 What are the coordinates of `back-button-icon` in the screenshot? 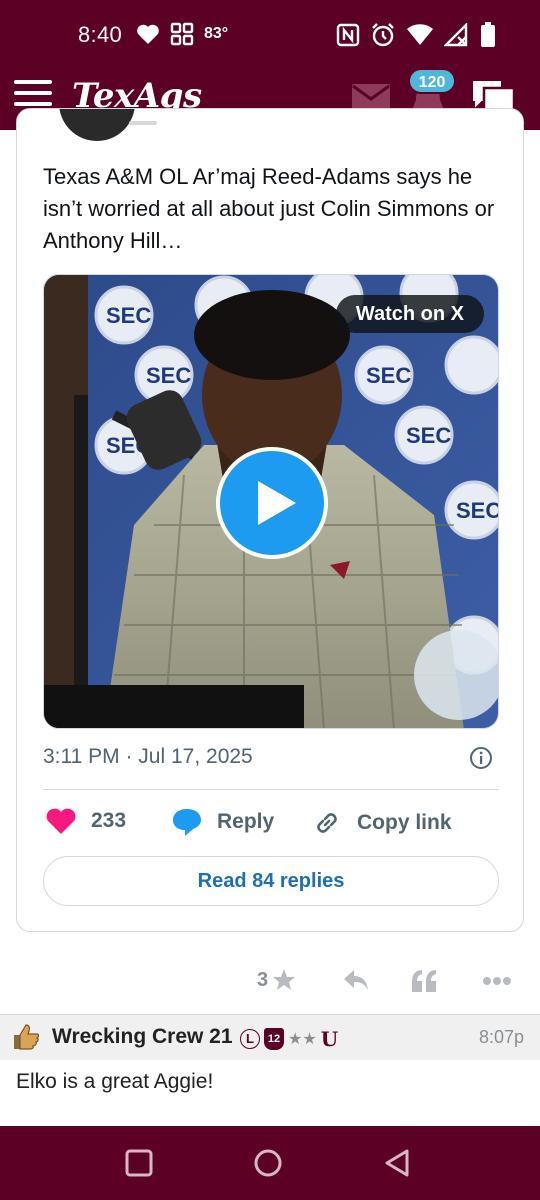 It's located at (397, 1163).